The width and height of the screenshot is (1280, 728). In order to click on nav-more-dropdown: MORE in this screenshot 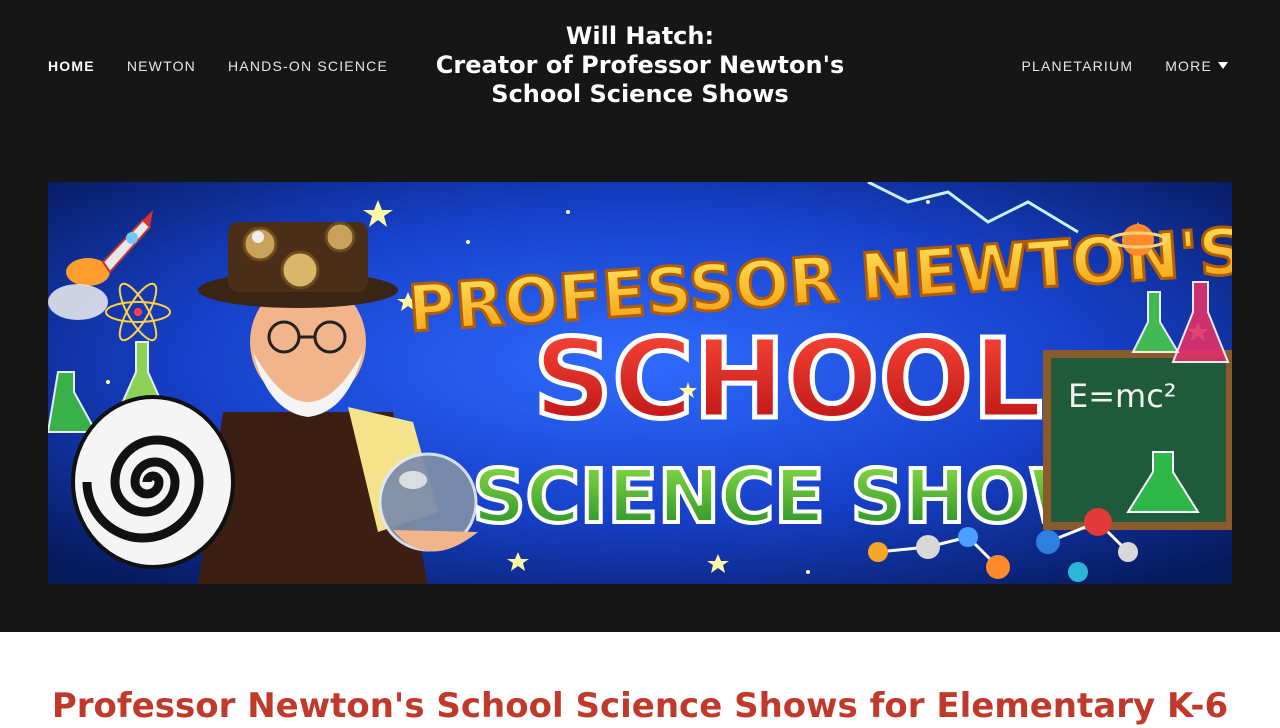, I will do `click(1196, 66)`.